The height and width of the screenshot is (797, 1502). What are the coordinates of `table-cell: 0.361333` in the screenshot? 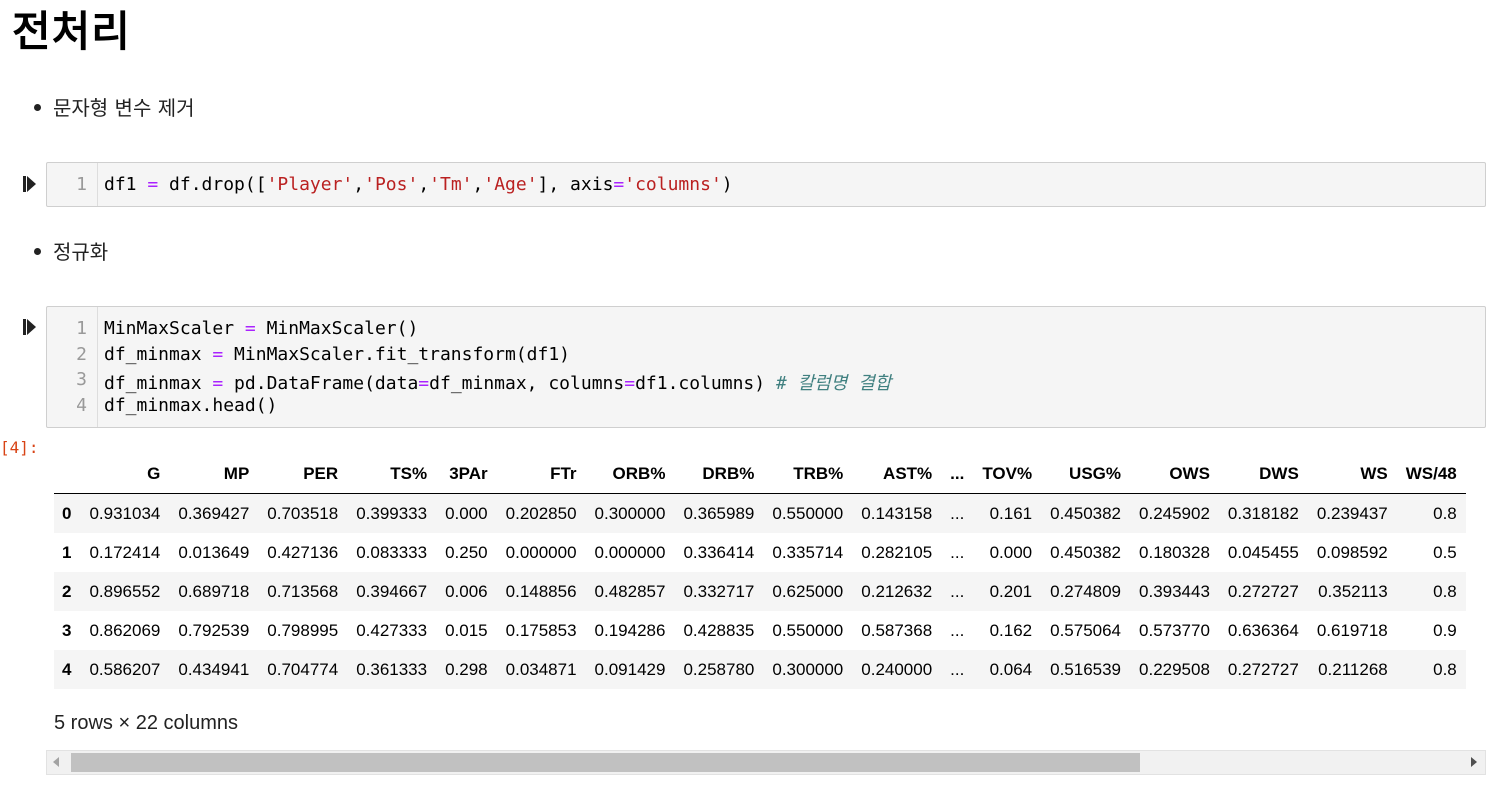 It's located at (392, 669).